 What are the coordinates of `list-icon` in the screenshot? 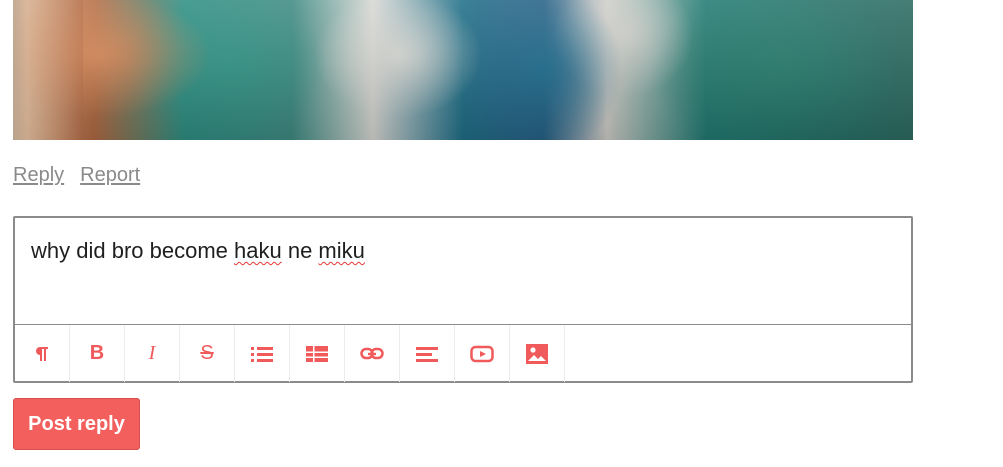 It's located at (262, 354).